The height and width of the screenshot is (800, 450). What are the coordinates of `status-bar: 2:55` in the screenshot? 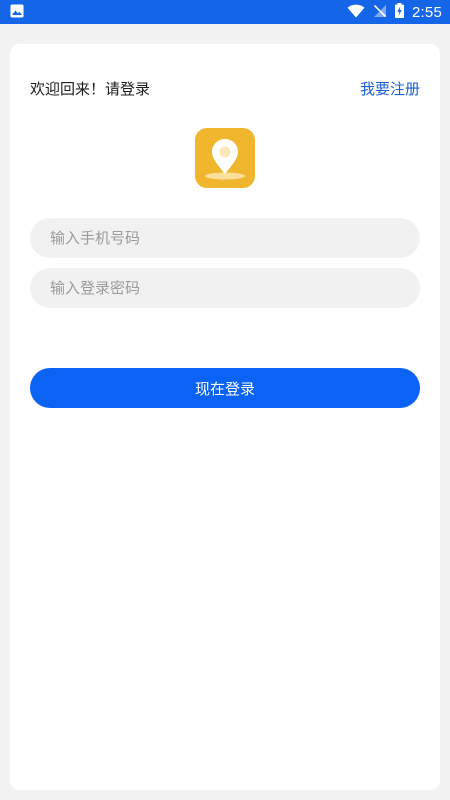 It's located at (225, 12).